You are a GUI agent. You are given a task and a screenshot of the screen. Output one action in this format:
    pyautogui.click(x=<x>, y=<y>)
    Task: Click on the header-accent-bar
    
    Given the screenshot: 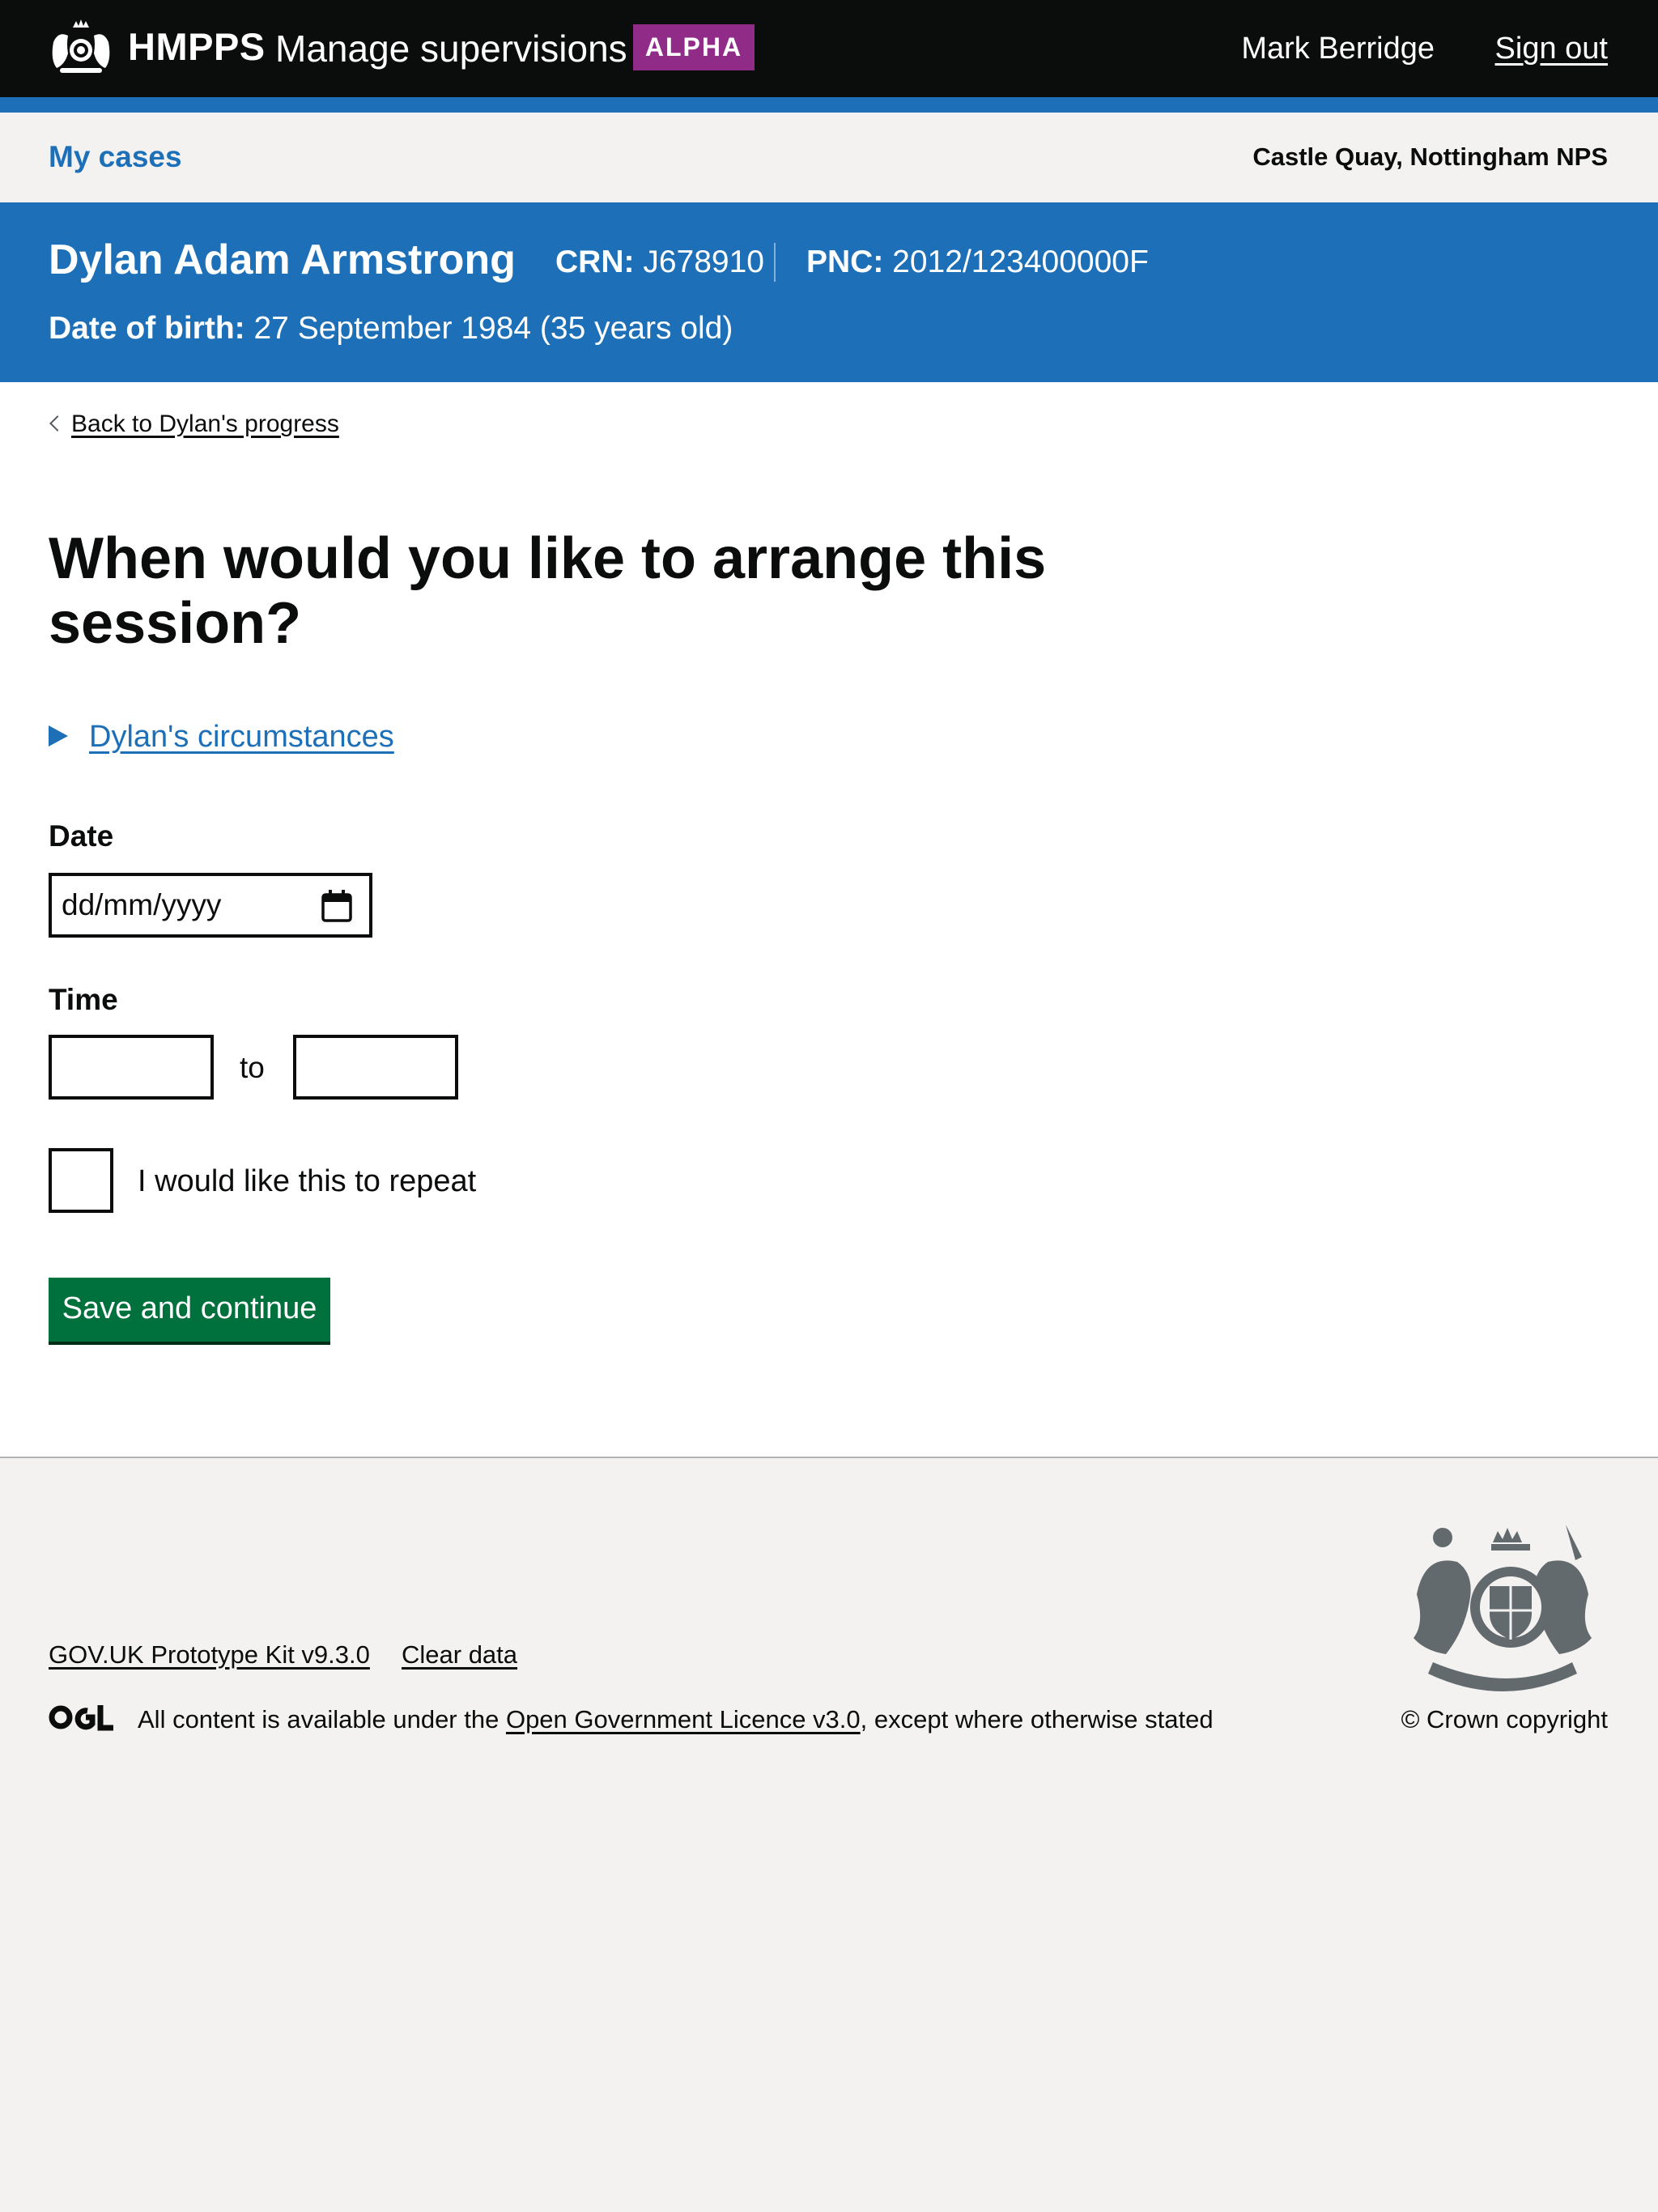 What is the action you would take?
    pyautogui.click(x=829, y=105)
    